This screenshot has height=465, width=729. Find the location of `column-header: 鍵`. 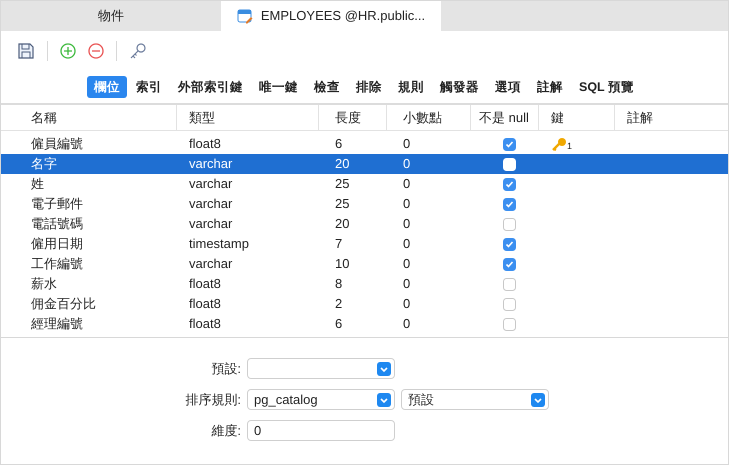

column-header: 鍵 is located at coordinates (557, 117).